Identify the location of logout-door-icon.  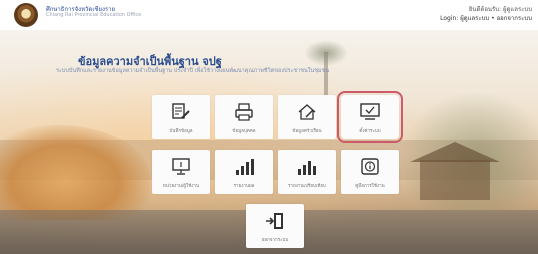
(274, 221).